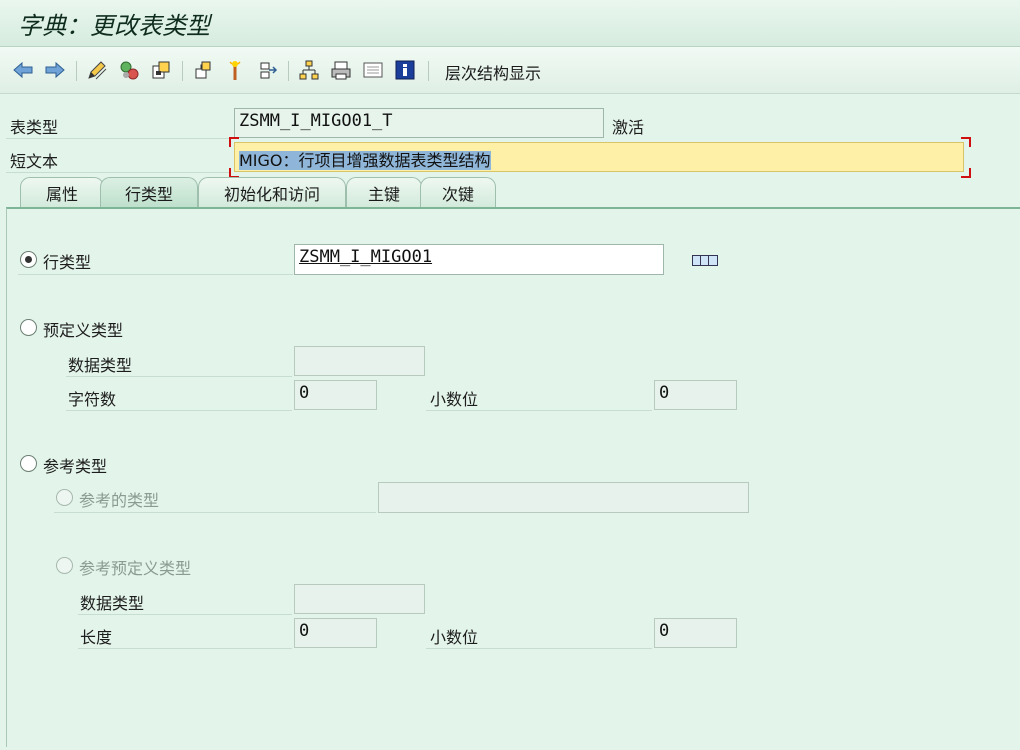 The width and height of the screenshot is (1020, 750). Describe the element at coordinates (62, 192) in the screenshot. I see `tab-attributes: 属性` at that location.